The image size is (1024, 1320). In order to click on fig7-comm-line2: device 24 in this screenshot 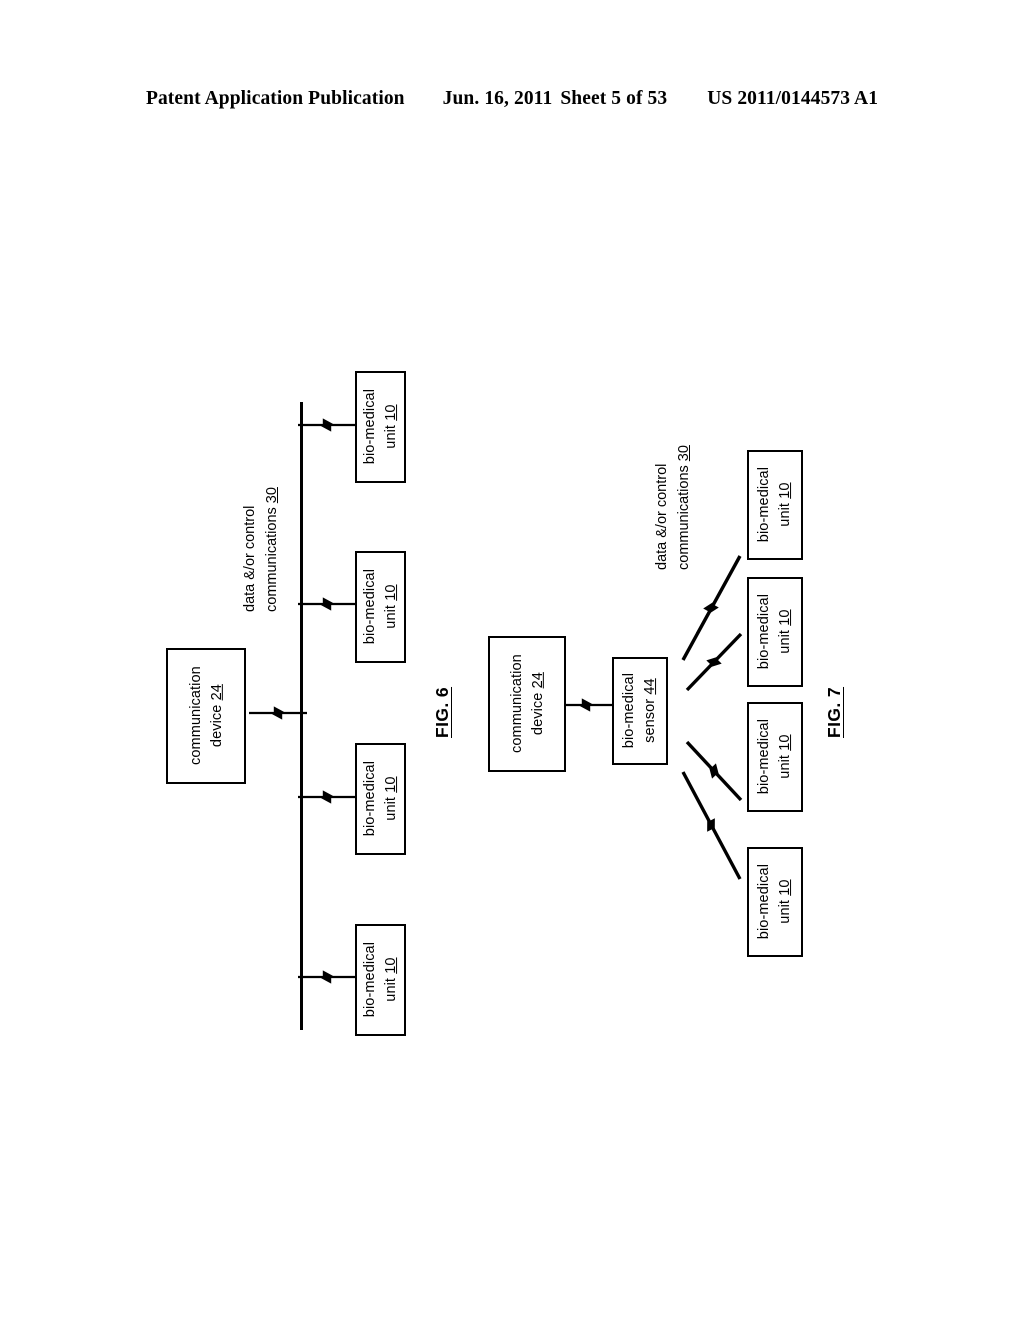, I will do `click(537, 704)`.